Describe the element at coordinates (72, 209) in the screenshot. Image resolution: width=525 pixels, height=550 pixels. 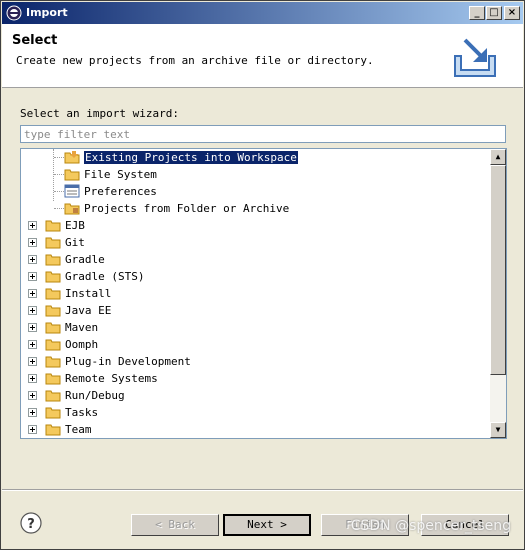
I see `folder-archive-icon` at that location.